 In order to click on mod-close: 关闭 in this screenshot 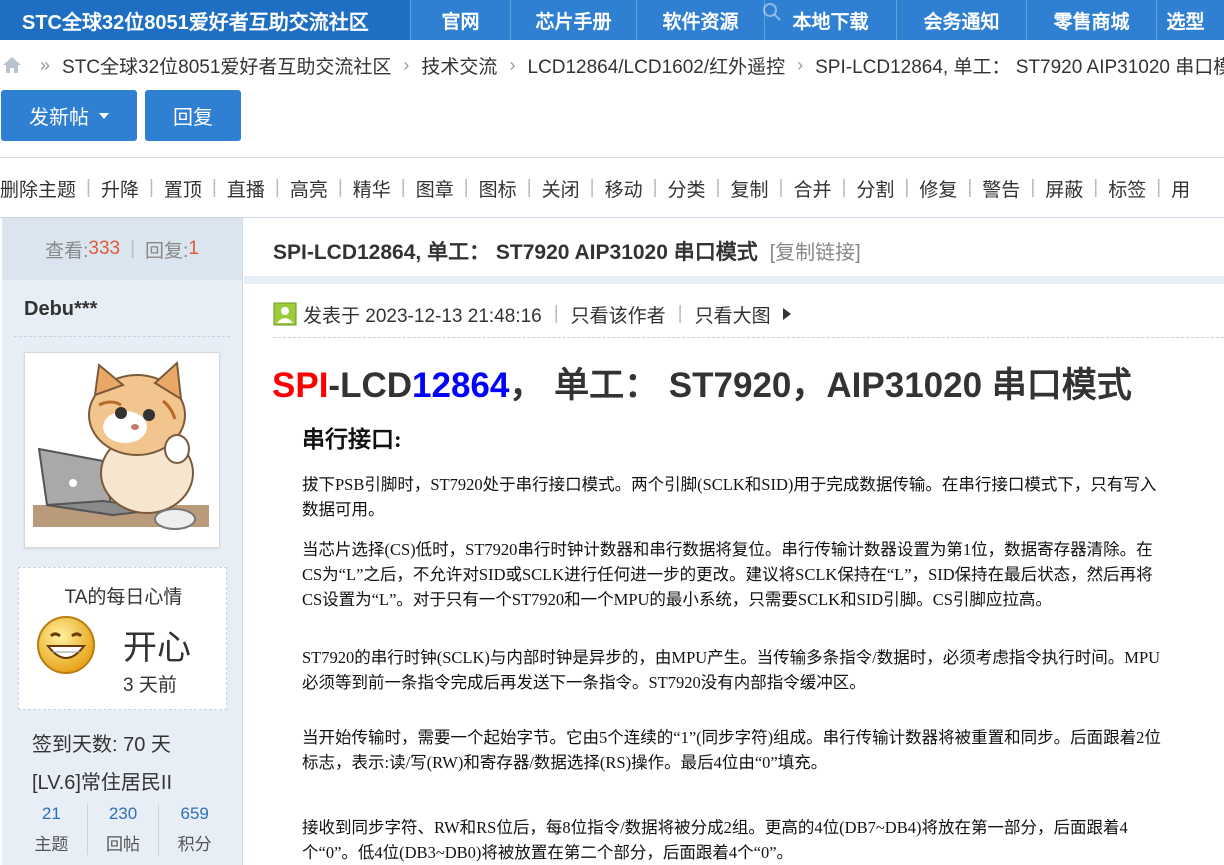, I will do `click(561, 188)`.